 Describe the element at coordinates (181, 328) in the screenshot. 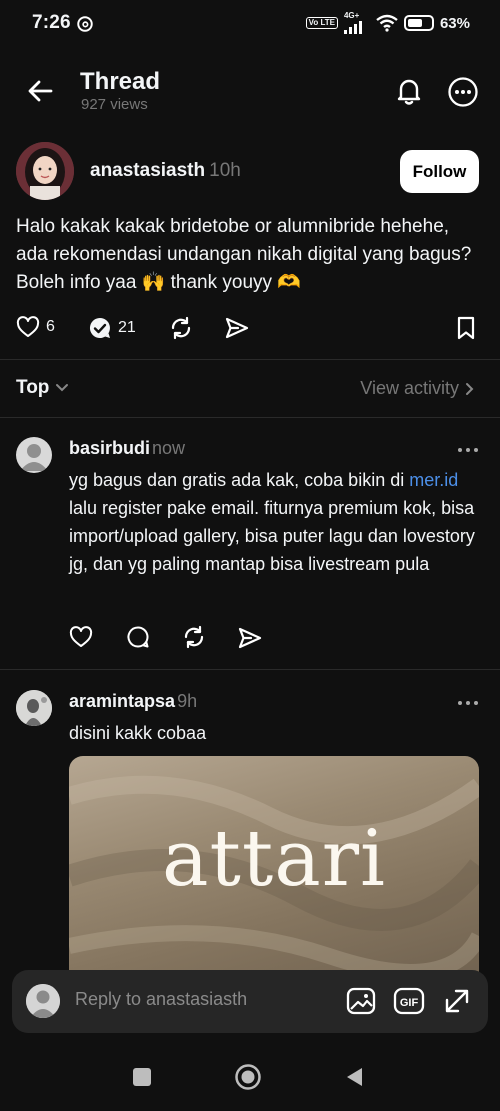

I see `repost-icon` at that location.